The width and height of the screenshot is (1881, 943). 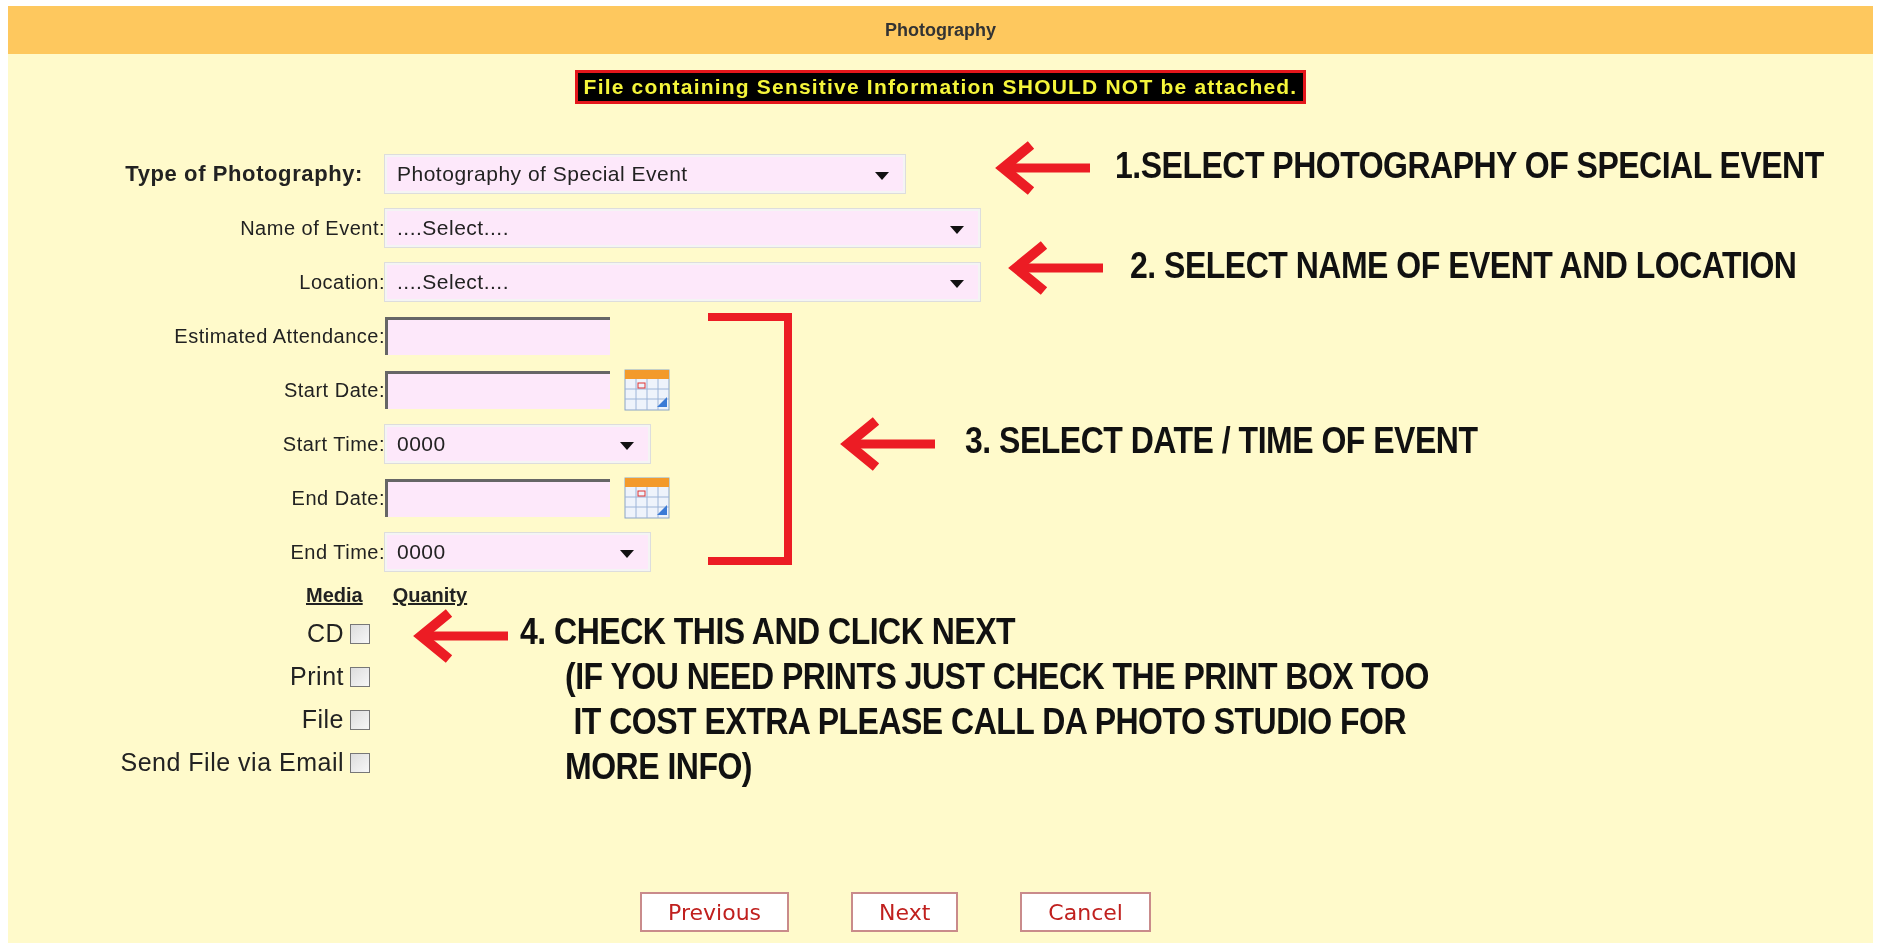 What do you see at coordinates (322, 719) in the screenshot?
I see `checkbox-label: File` at bounding box center [322, 719].